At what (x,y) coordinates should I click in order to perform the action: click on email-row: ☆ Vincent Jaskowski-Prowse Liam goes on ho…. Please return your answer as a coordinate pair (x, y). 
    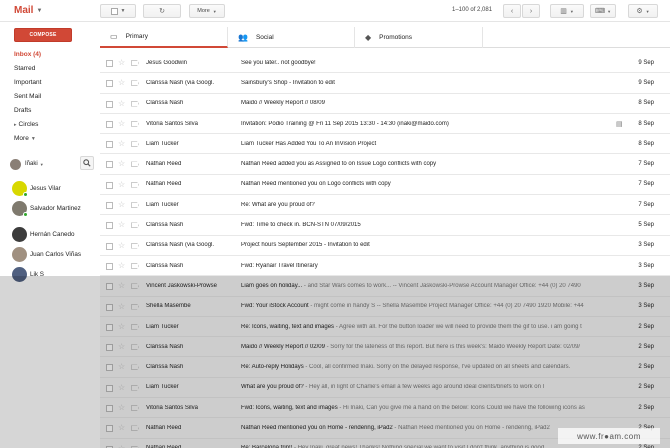
    Looking at the image, I should click on (385, 286).